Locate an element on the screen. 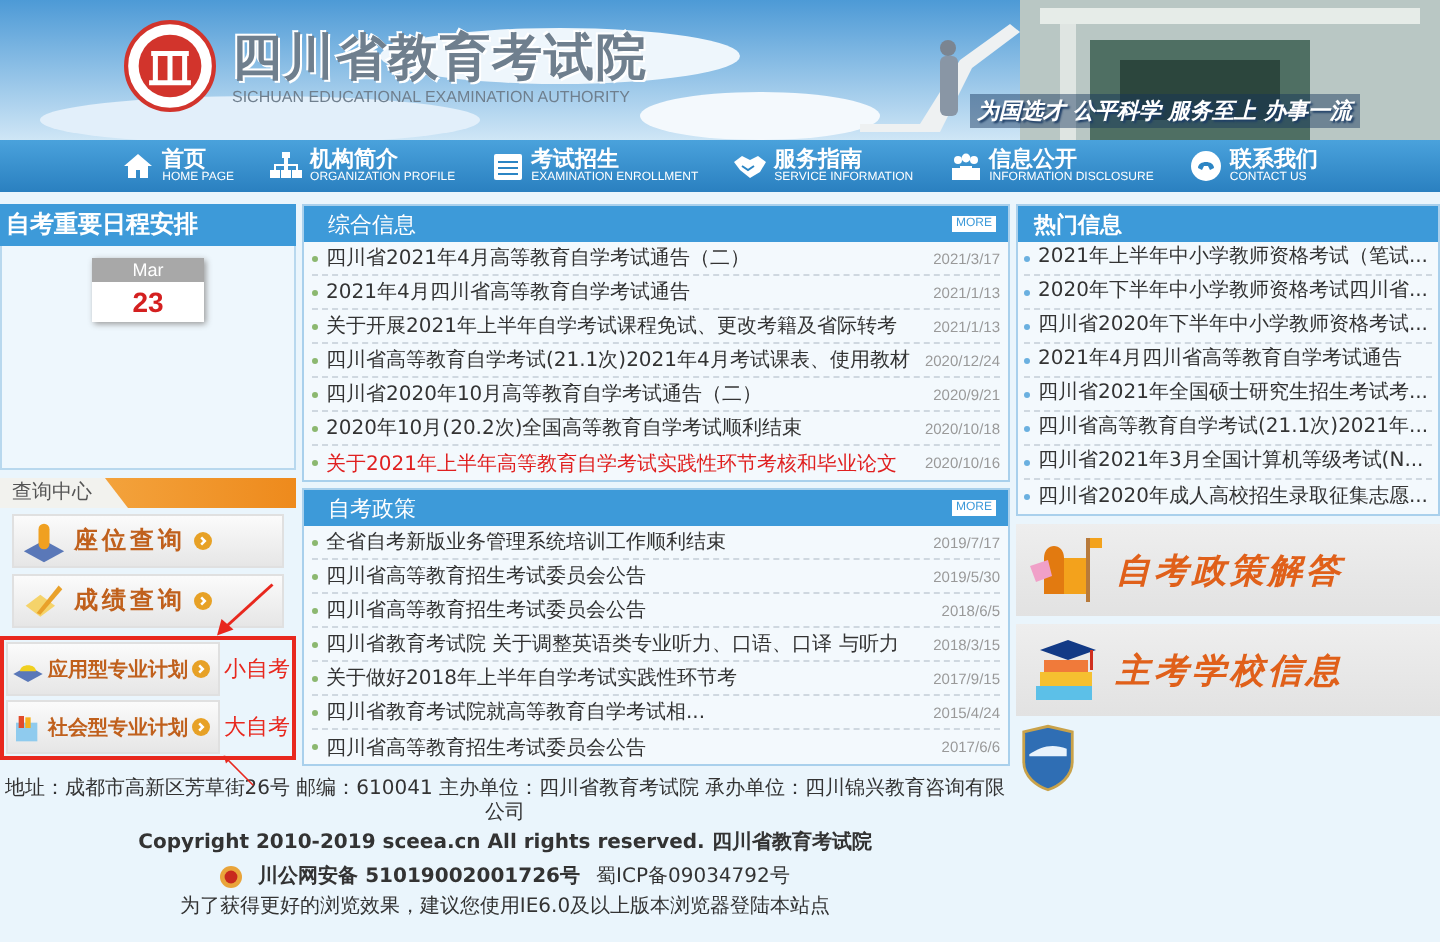 Image resolution: width=1440 pixels, height=942 pixels. footer-text: 蜀ICP备09034792号 is located at coordinates (693, 877).